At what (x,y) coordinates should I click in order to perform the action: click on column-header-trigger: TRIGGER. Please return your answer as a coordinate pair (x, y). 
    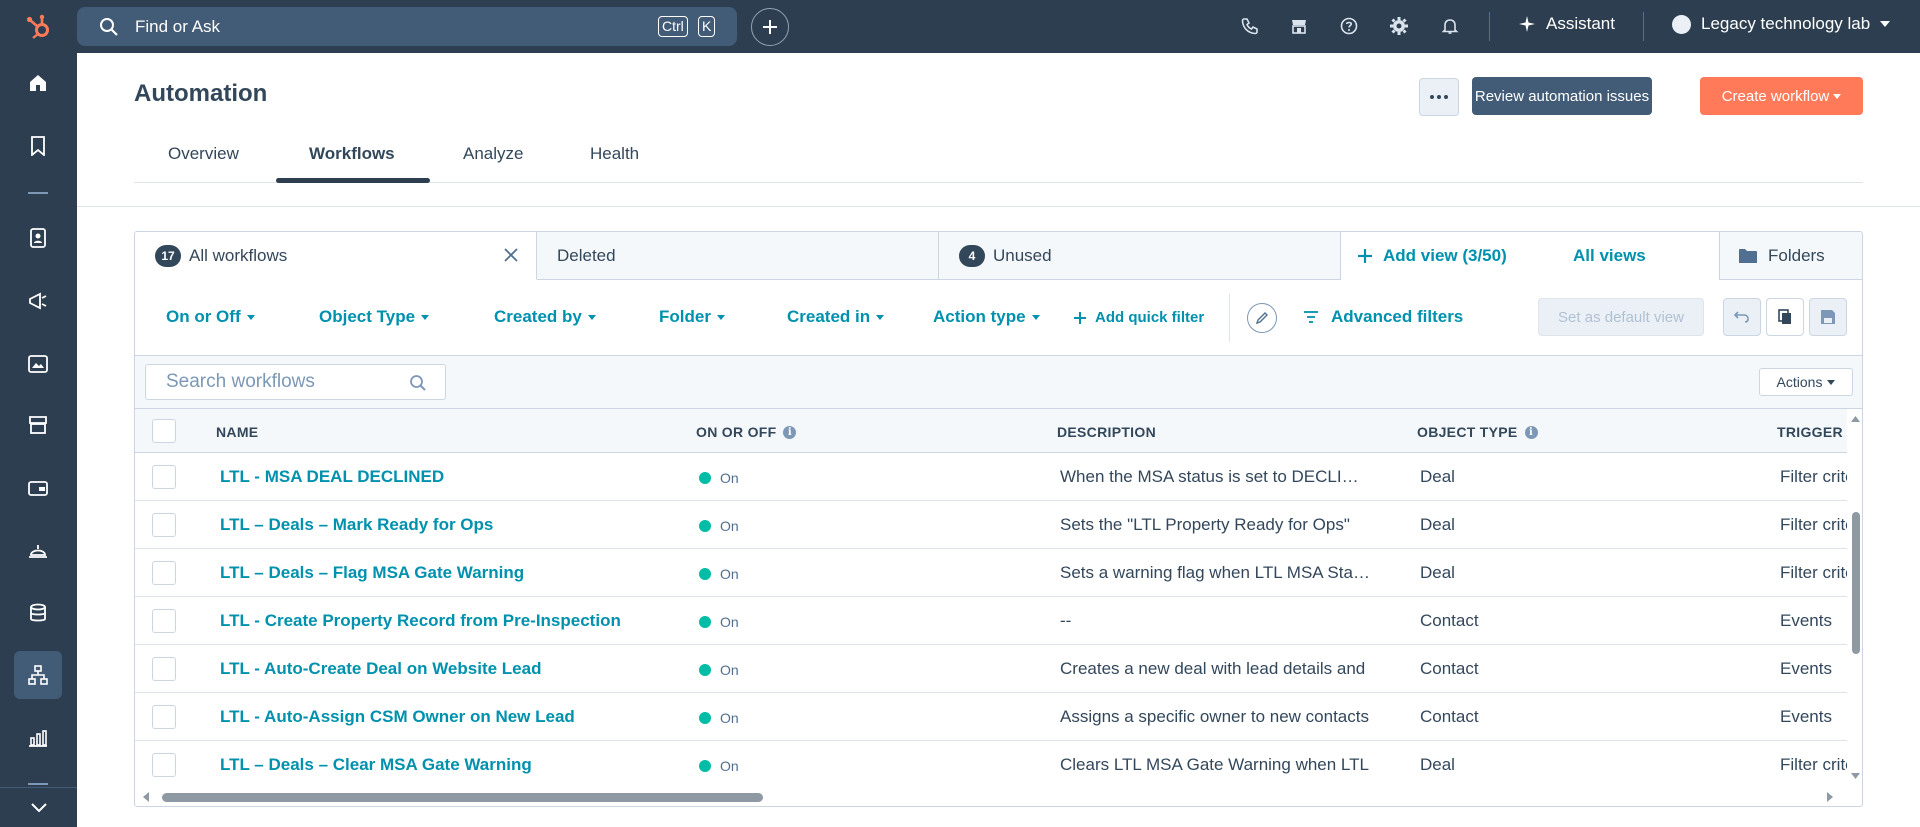
    Looking at the image, I should click on (1810, 432).